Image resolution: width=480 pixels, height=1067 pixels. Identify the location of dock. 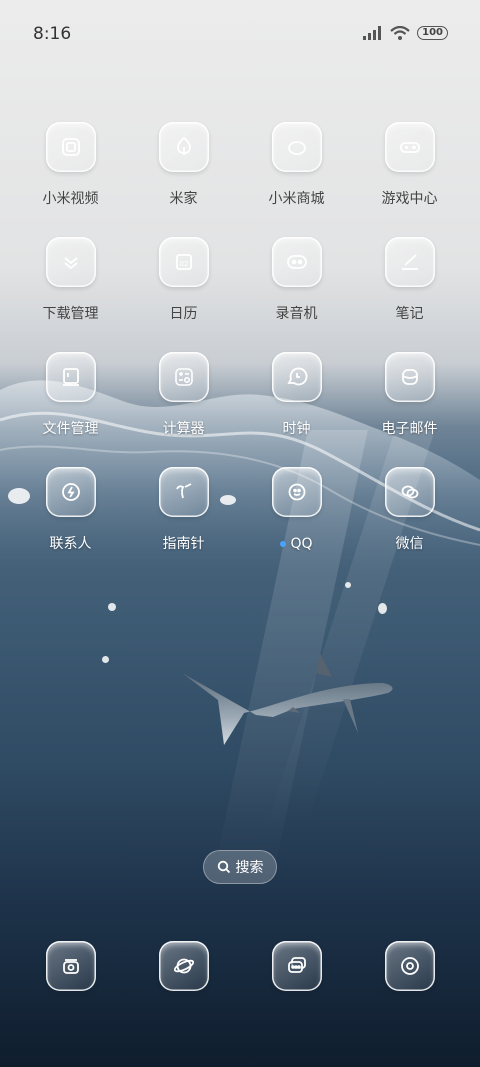
(240, 966).